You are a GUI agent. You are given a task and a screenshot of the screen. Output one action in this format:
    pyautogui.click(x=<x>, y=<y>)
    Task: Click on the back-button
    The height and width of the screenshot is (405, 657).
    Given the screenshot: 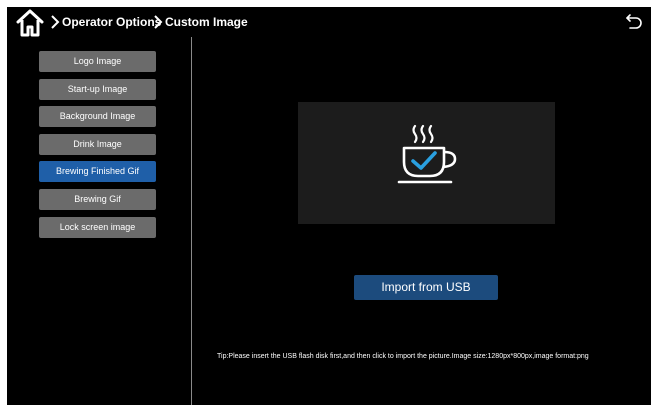 What is the action you would take?
    pyautogui.click(x=634, y=21)
    